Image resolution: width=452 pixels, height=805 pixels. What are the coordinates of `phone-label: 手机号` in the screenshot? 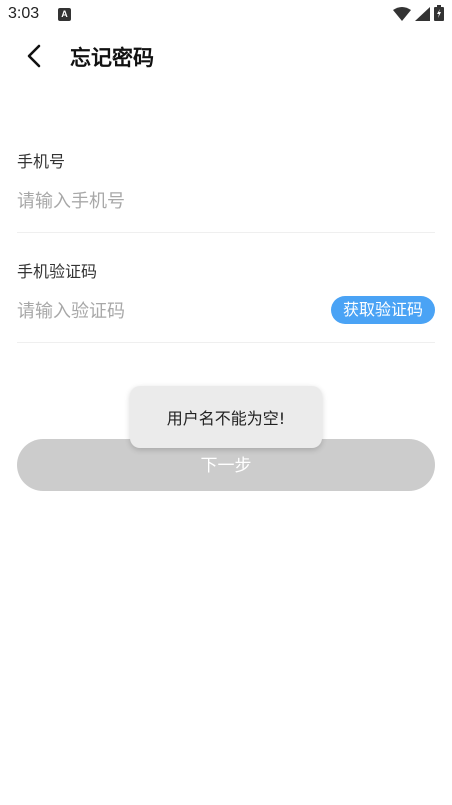 It's located at (41, 161).